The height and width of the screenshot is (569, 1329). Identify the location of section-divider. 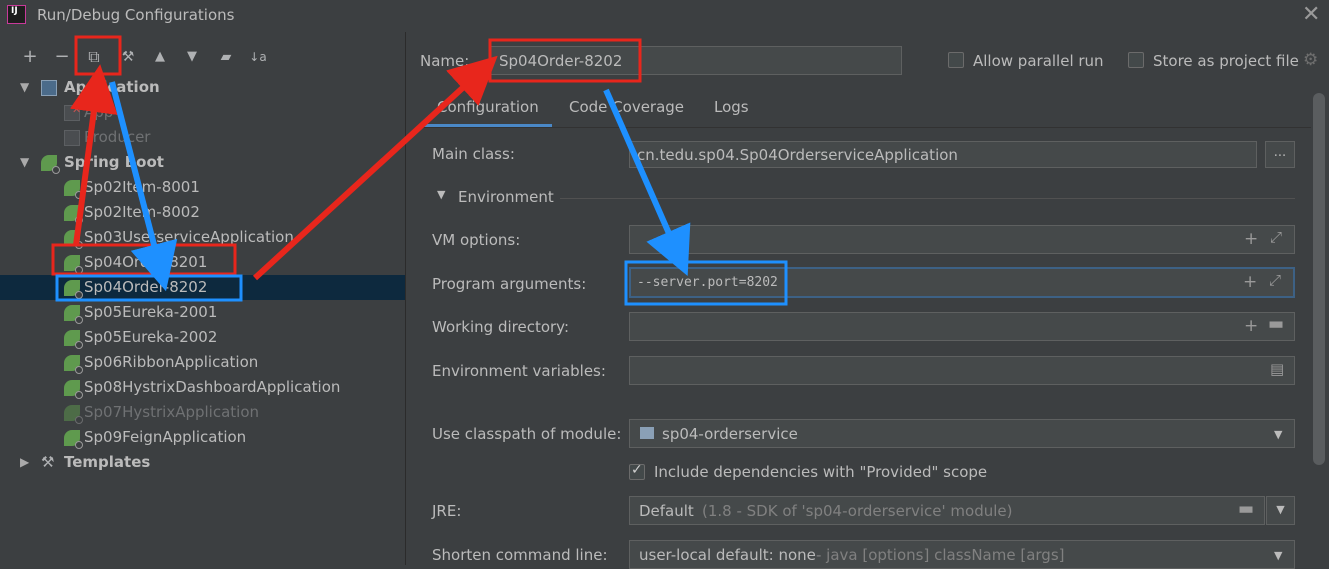
(927, 198).